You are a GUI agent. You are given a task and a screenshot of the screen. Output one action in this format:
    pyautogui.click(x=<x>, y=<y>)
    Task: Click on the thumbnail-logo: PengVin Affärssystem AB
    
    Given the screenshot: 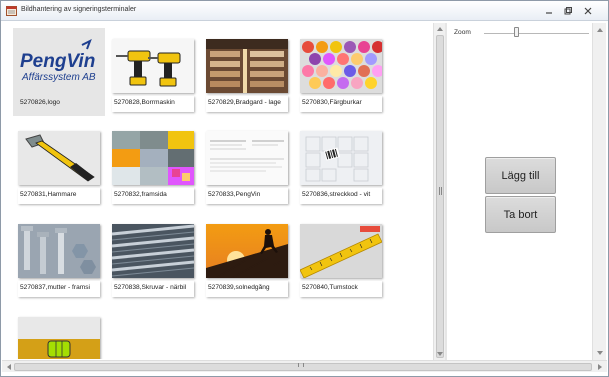 What is the action you would take?
    pyautogui.click(x=59, y=66)
    